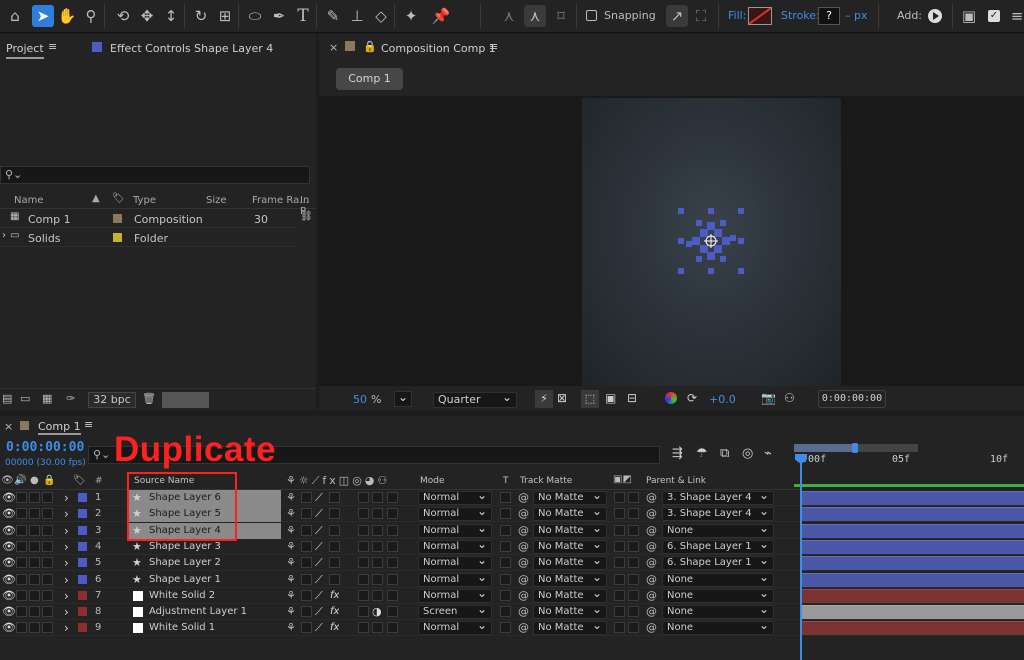  Describe the element at coordinates (692, 398) in the screenshot. I see `exposure-reset-icon: ⟳` at that location.